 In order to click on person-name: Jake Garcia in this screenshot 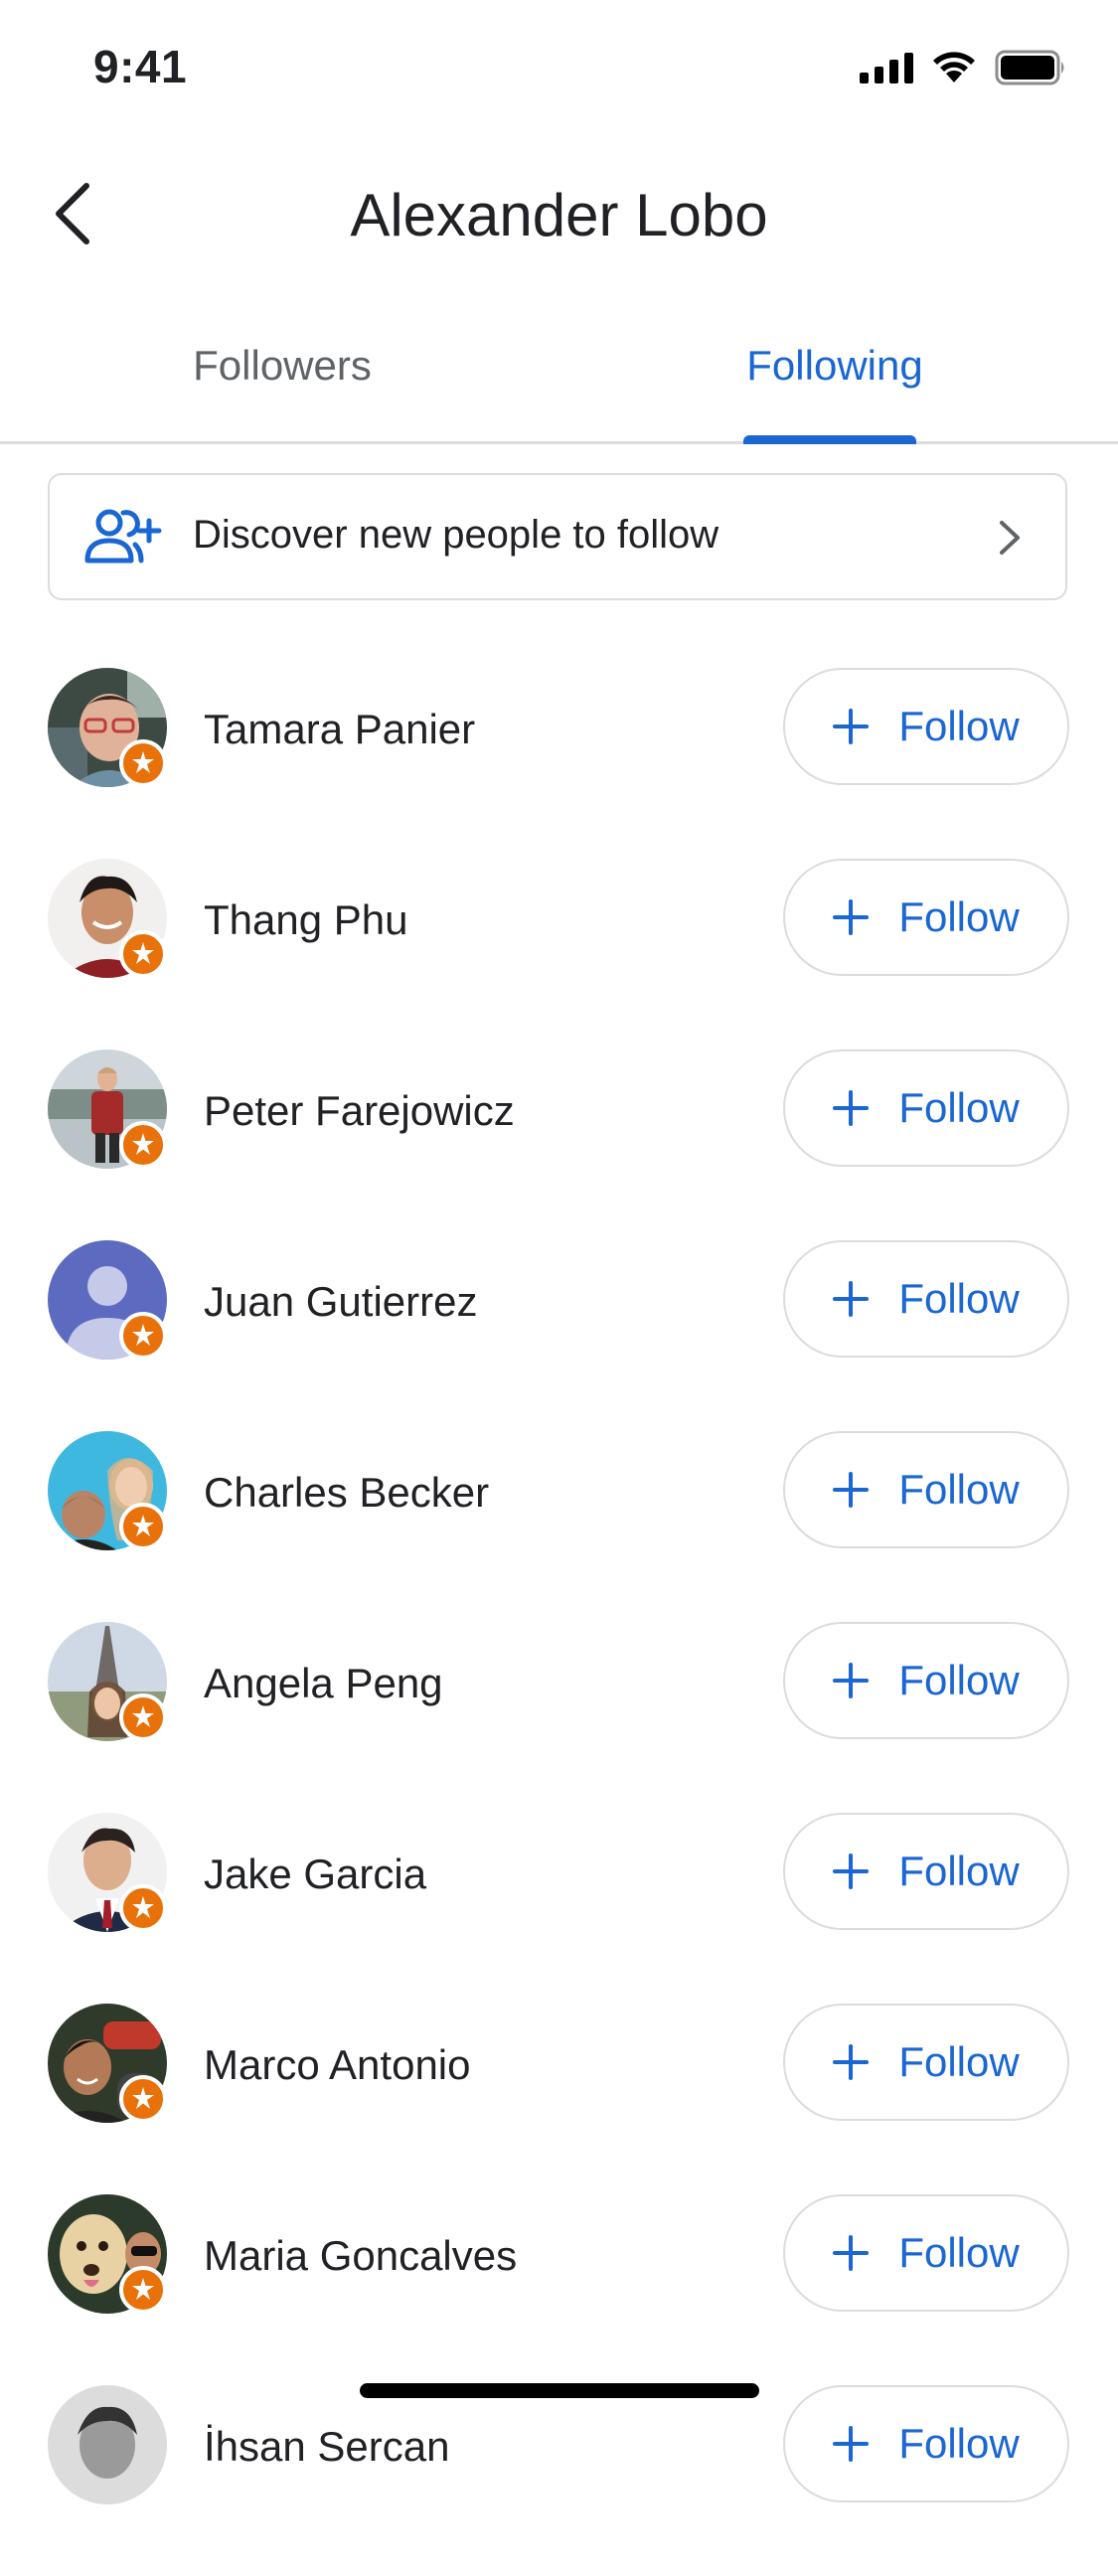, I will do `click(315, 1874)`.